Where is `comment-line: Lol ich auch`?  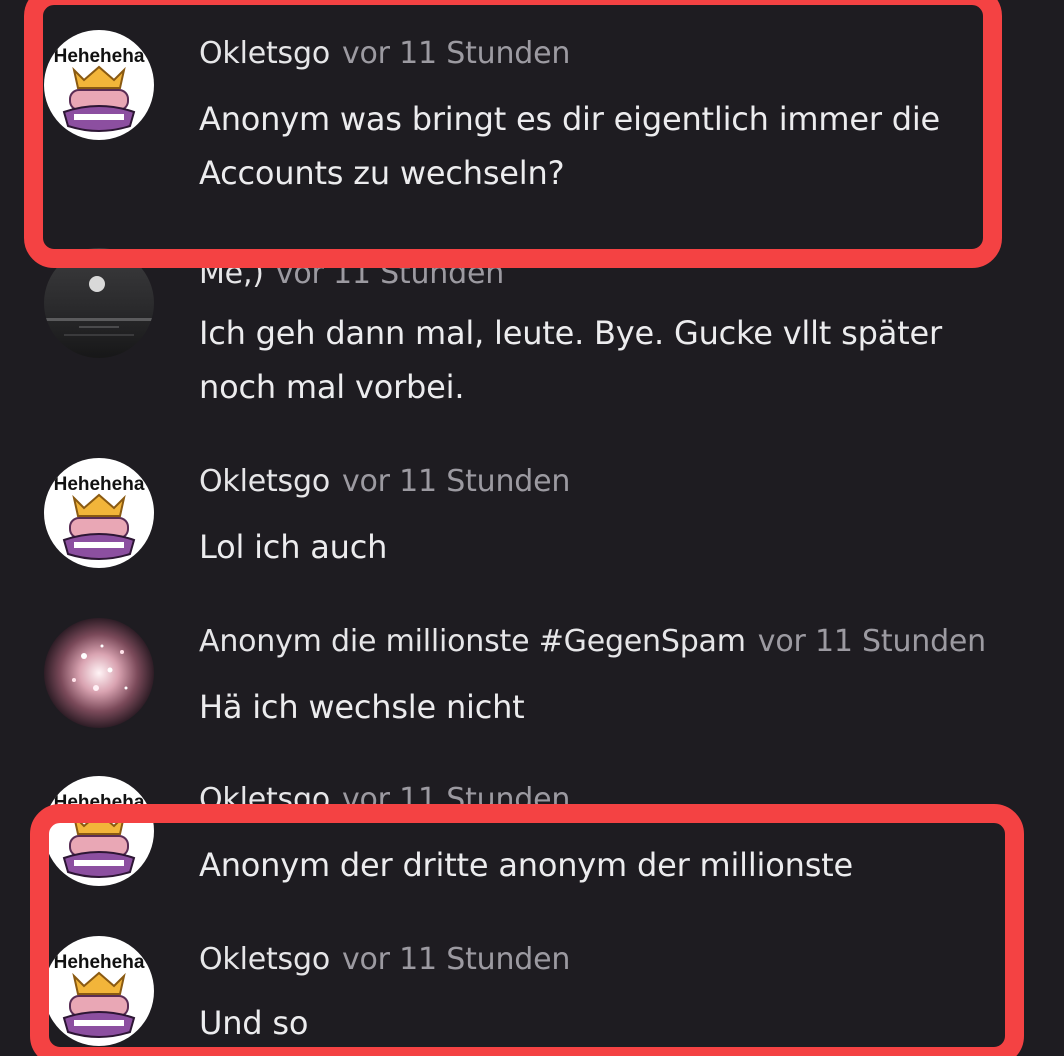 comment-line: Lol ich auch is located at coordinates (293, 547).